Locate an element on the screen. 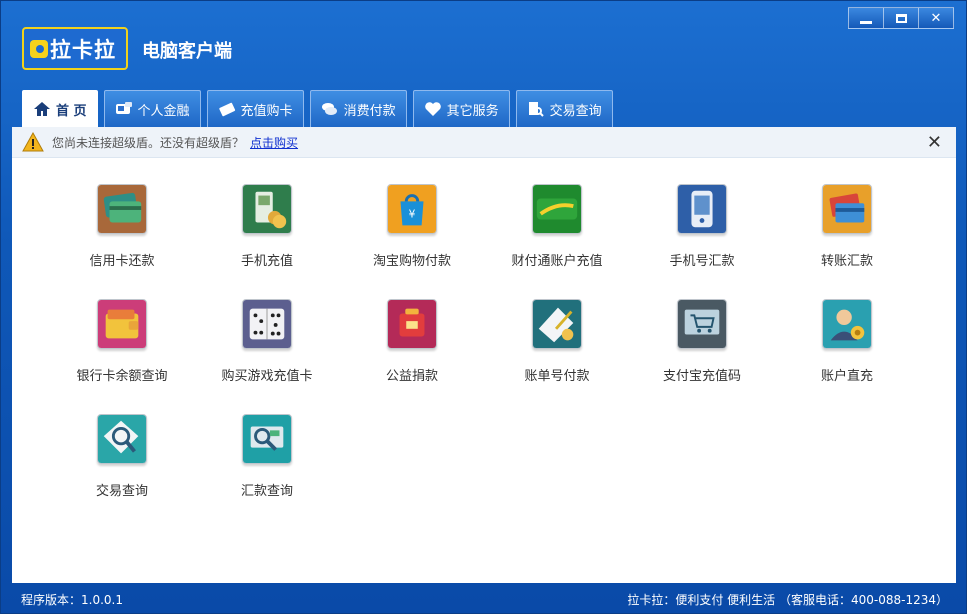 The width and height of the screenshot is (967, 615). magnifier-icon is located at coordinates (122, 439).